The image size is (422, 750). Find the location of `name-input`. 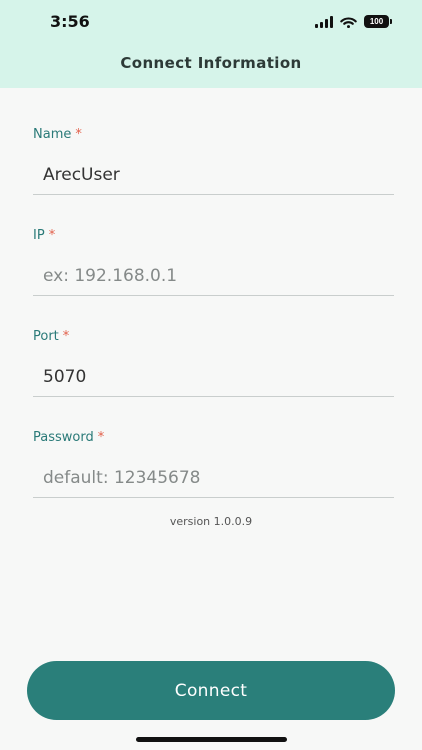

name-input is located at coordinates (213, 175).